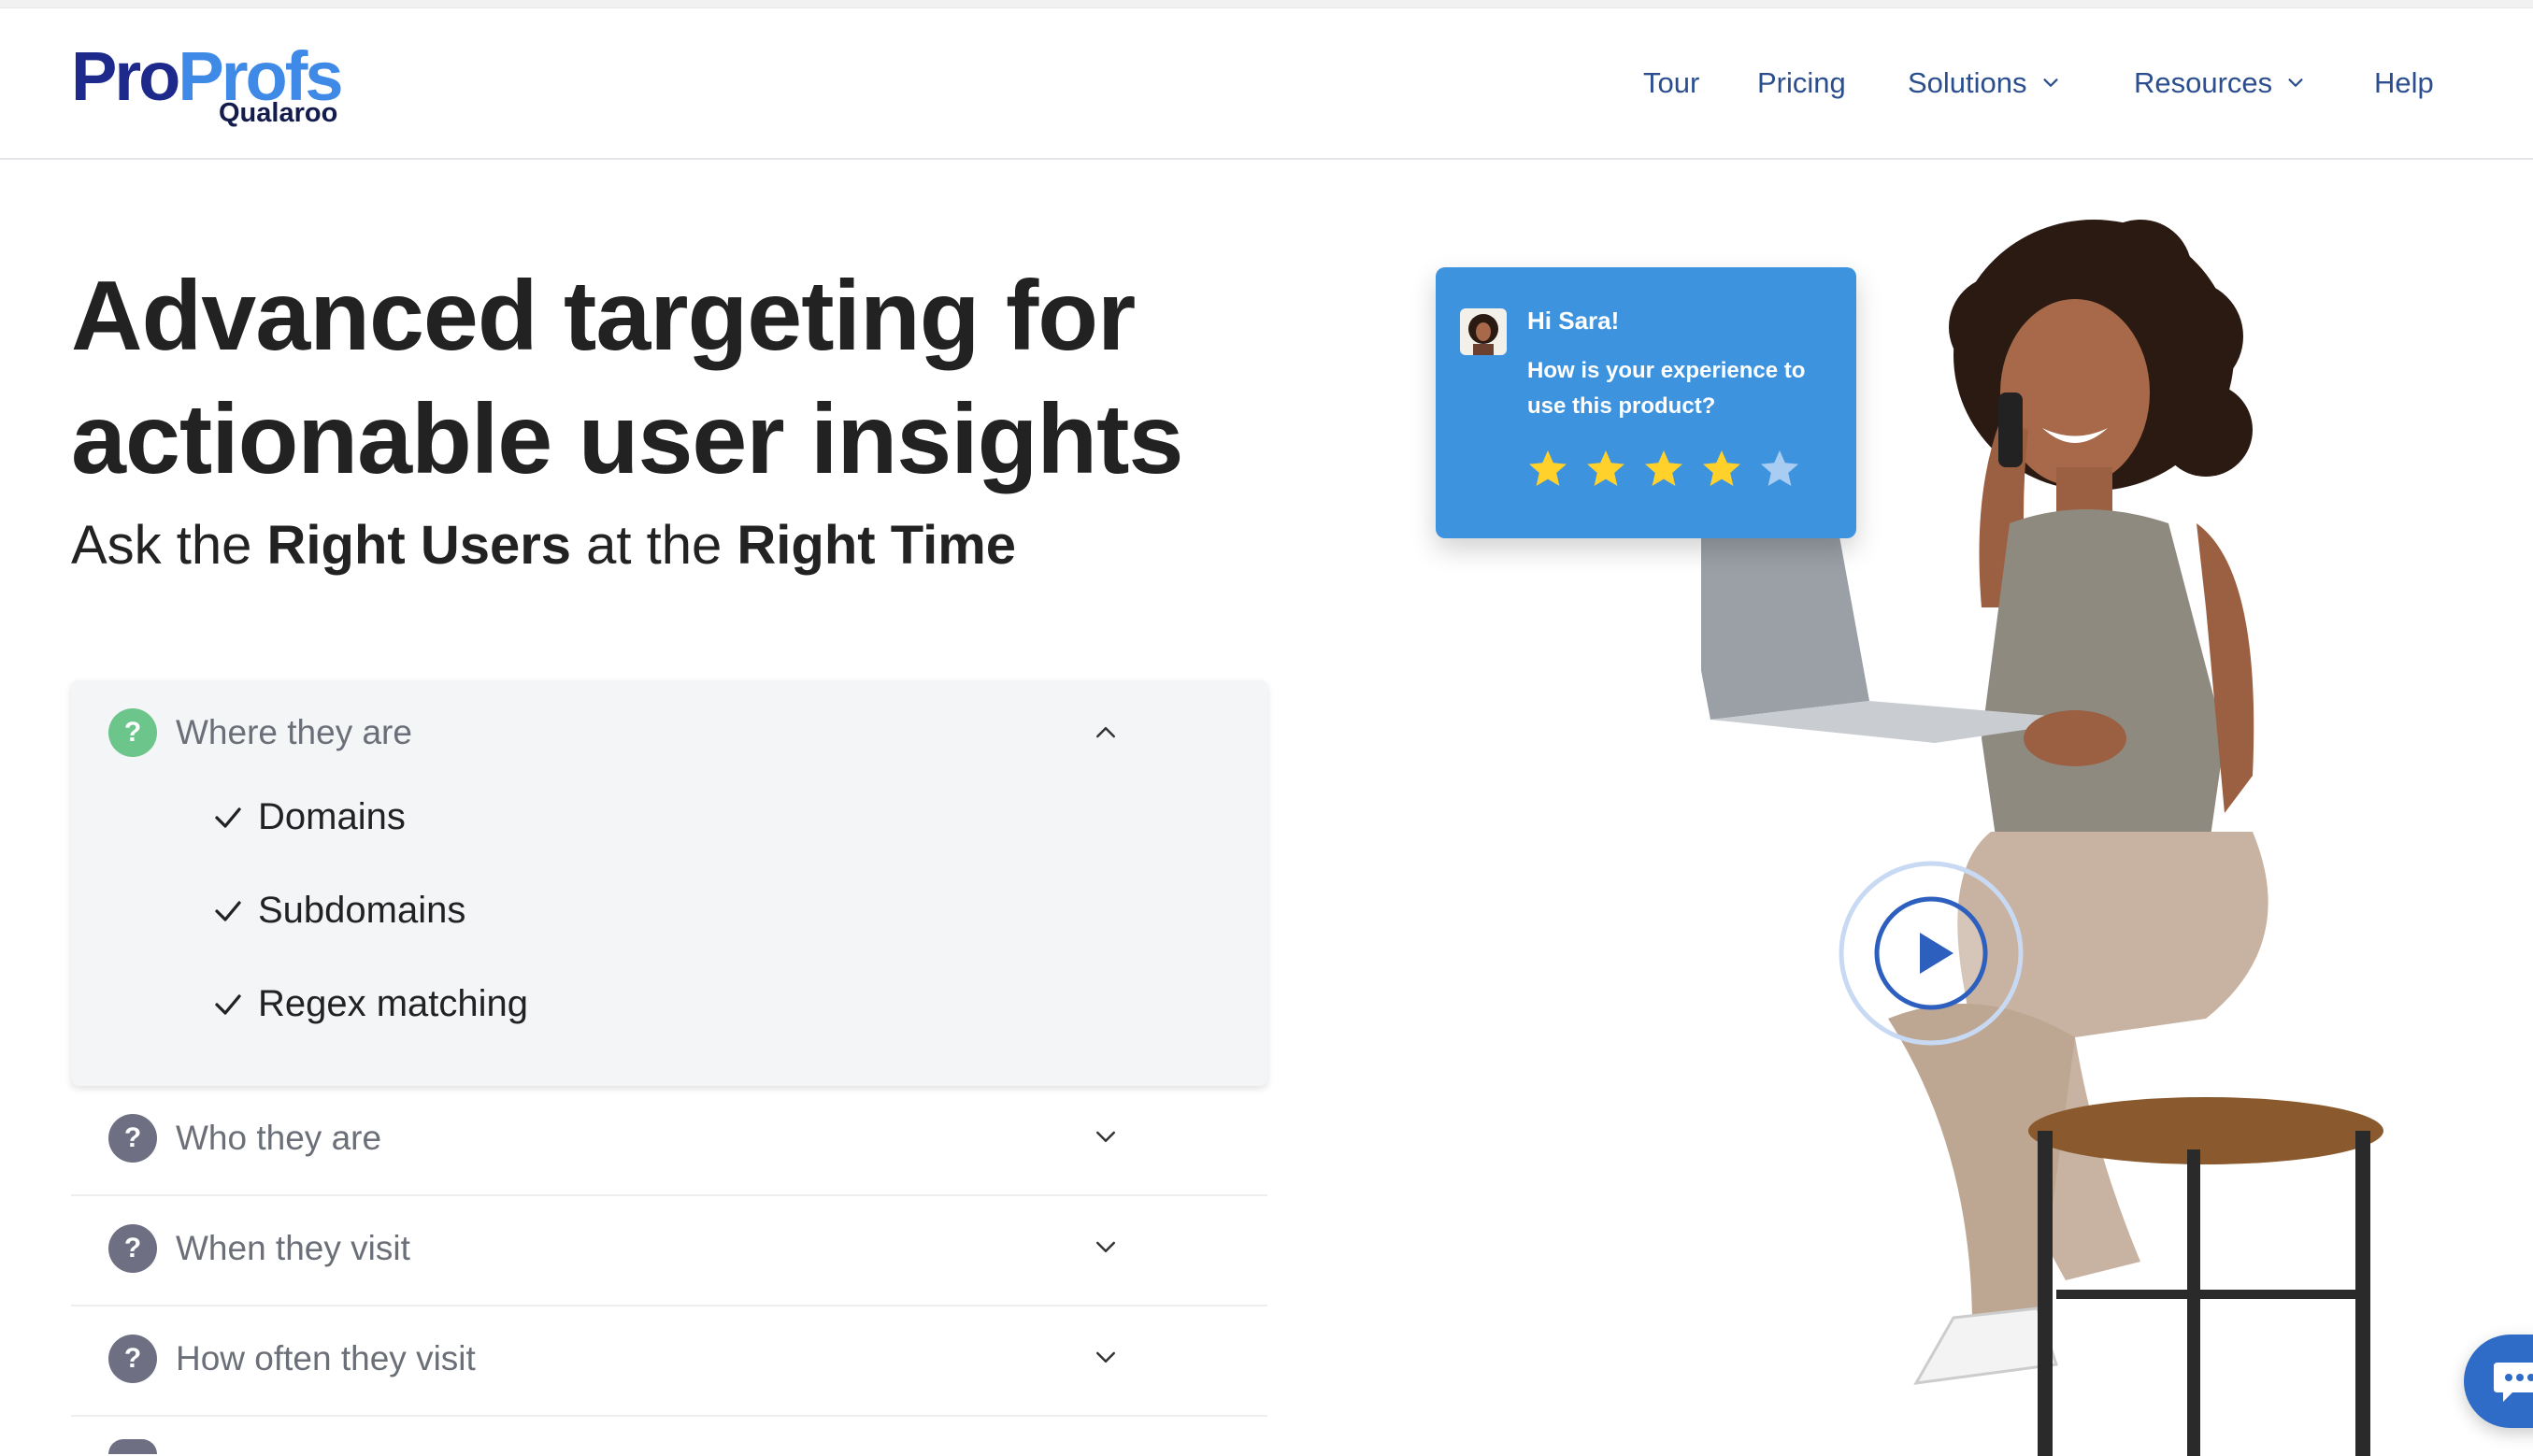  I want to click on check-item-subdomains: Subdomains, so click(338, 911).